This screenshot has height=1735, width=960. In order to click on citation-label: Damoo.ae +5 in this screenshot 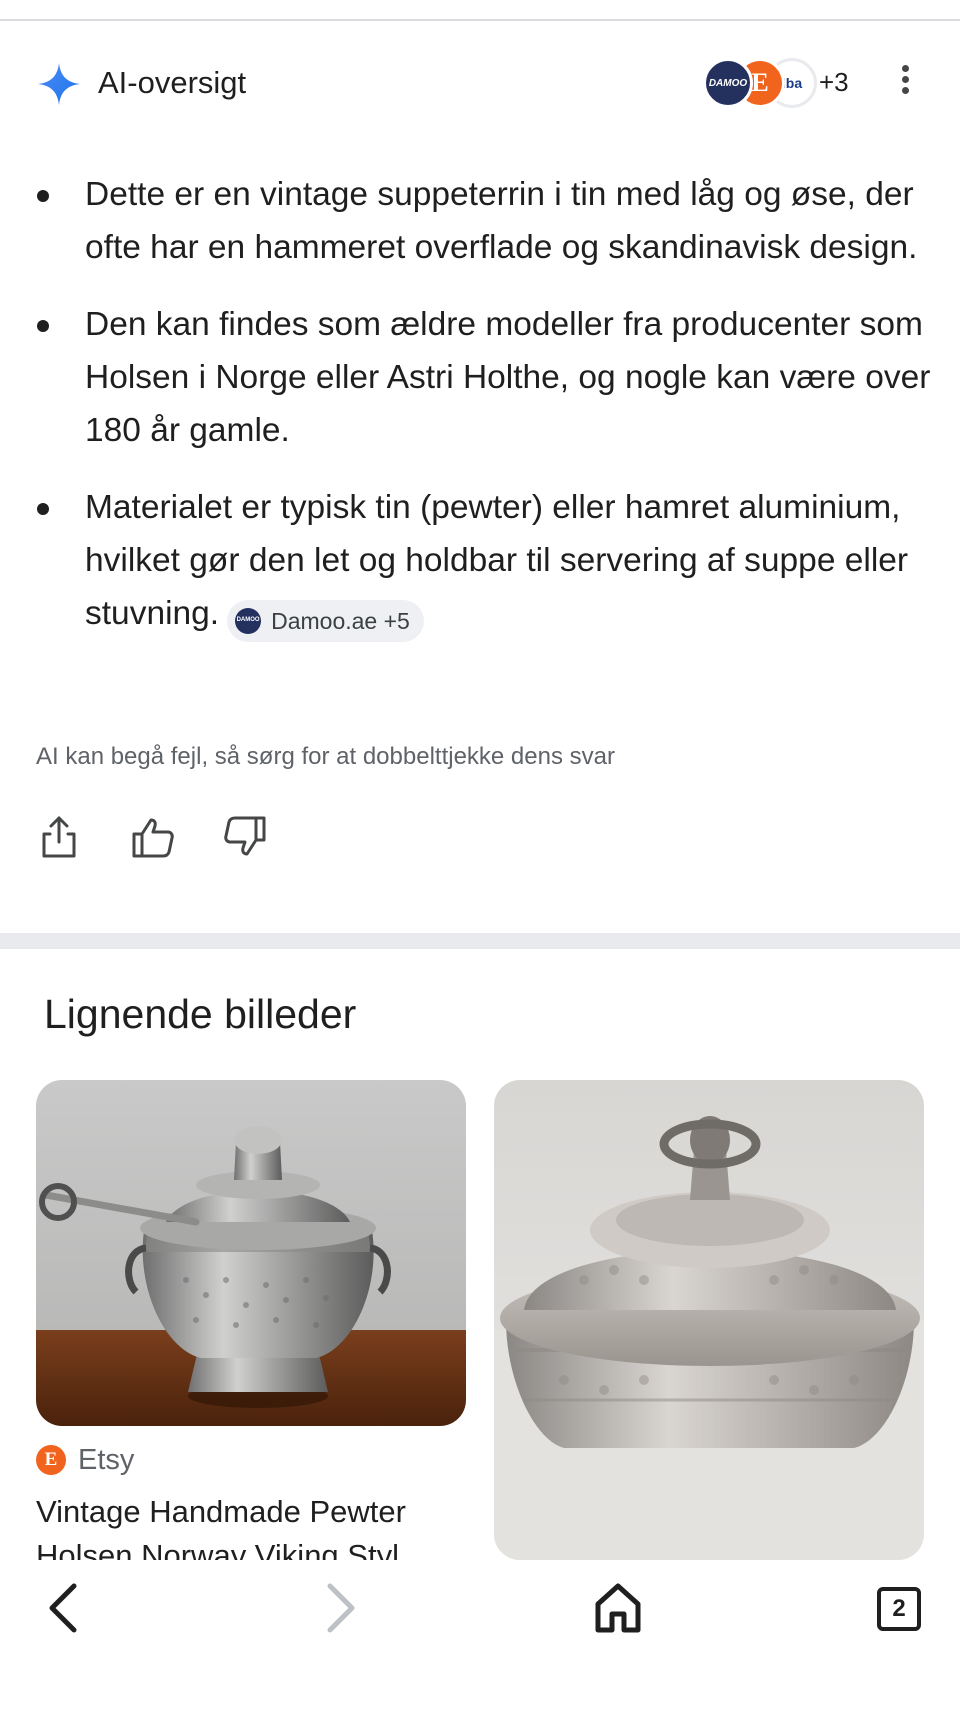, I will do `click(340, 620)`.